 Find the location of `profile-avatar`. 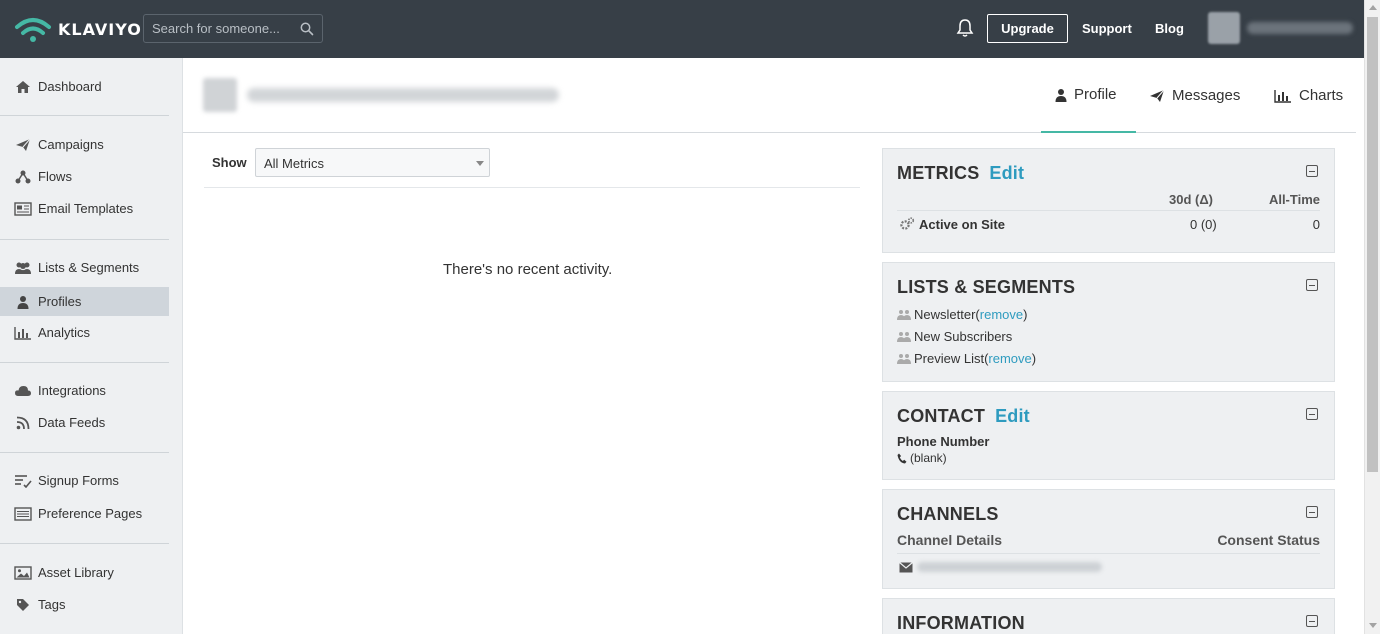

profile-avatar is located at coordinates (220, 95).